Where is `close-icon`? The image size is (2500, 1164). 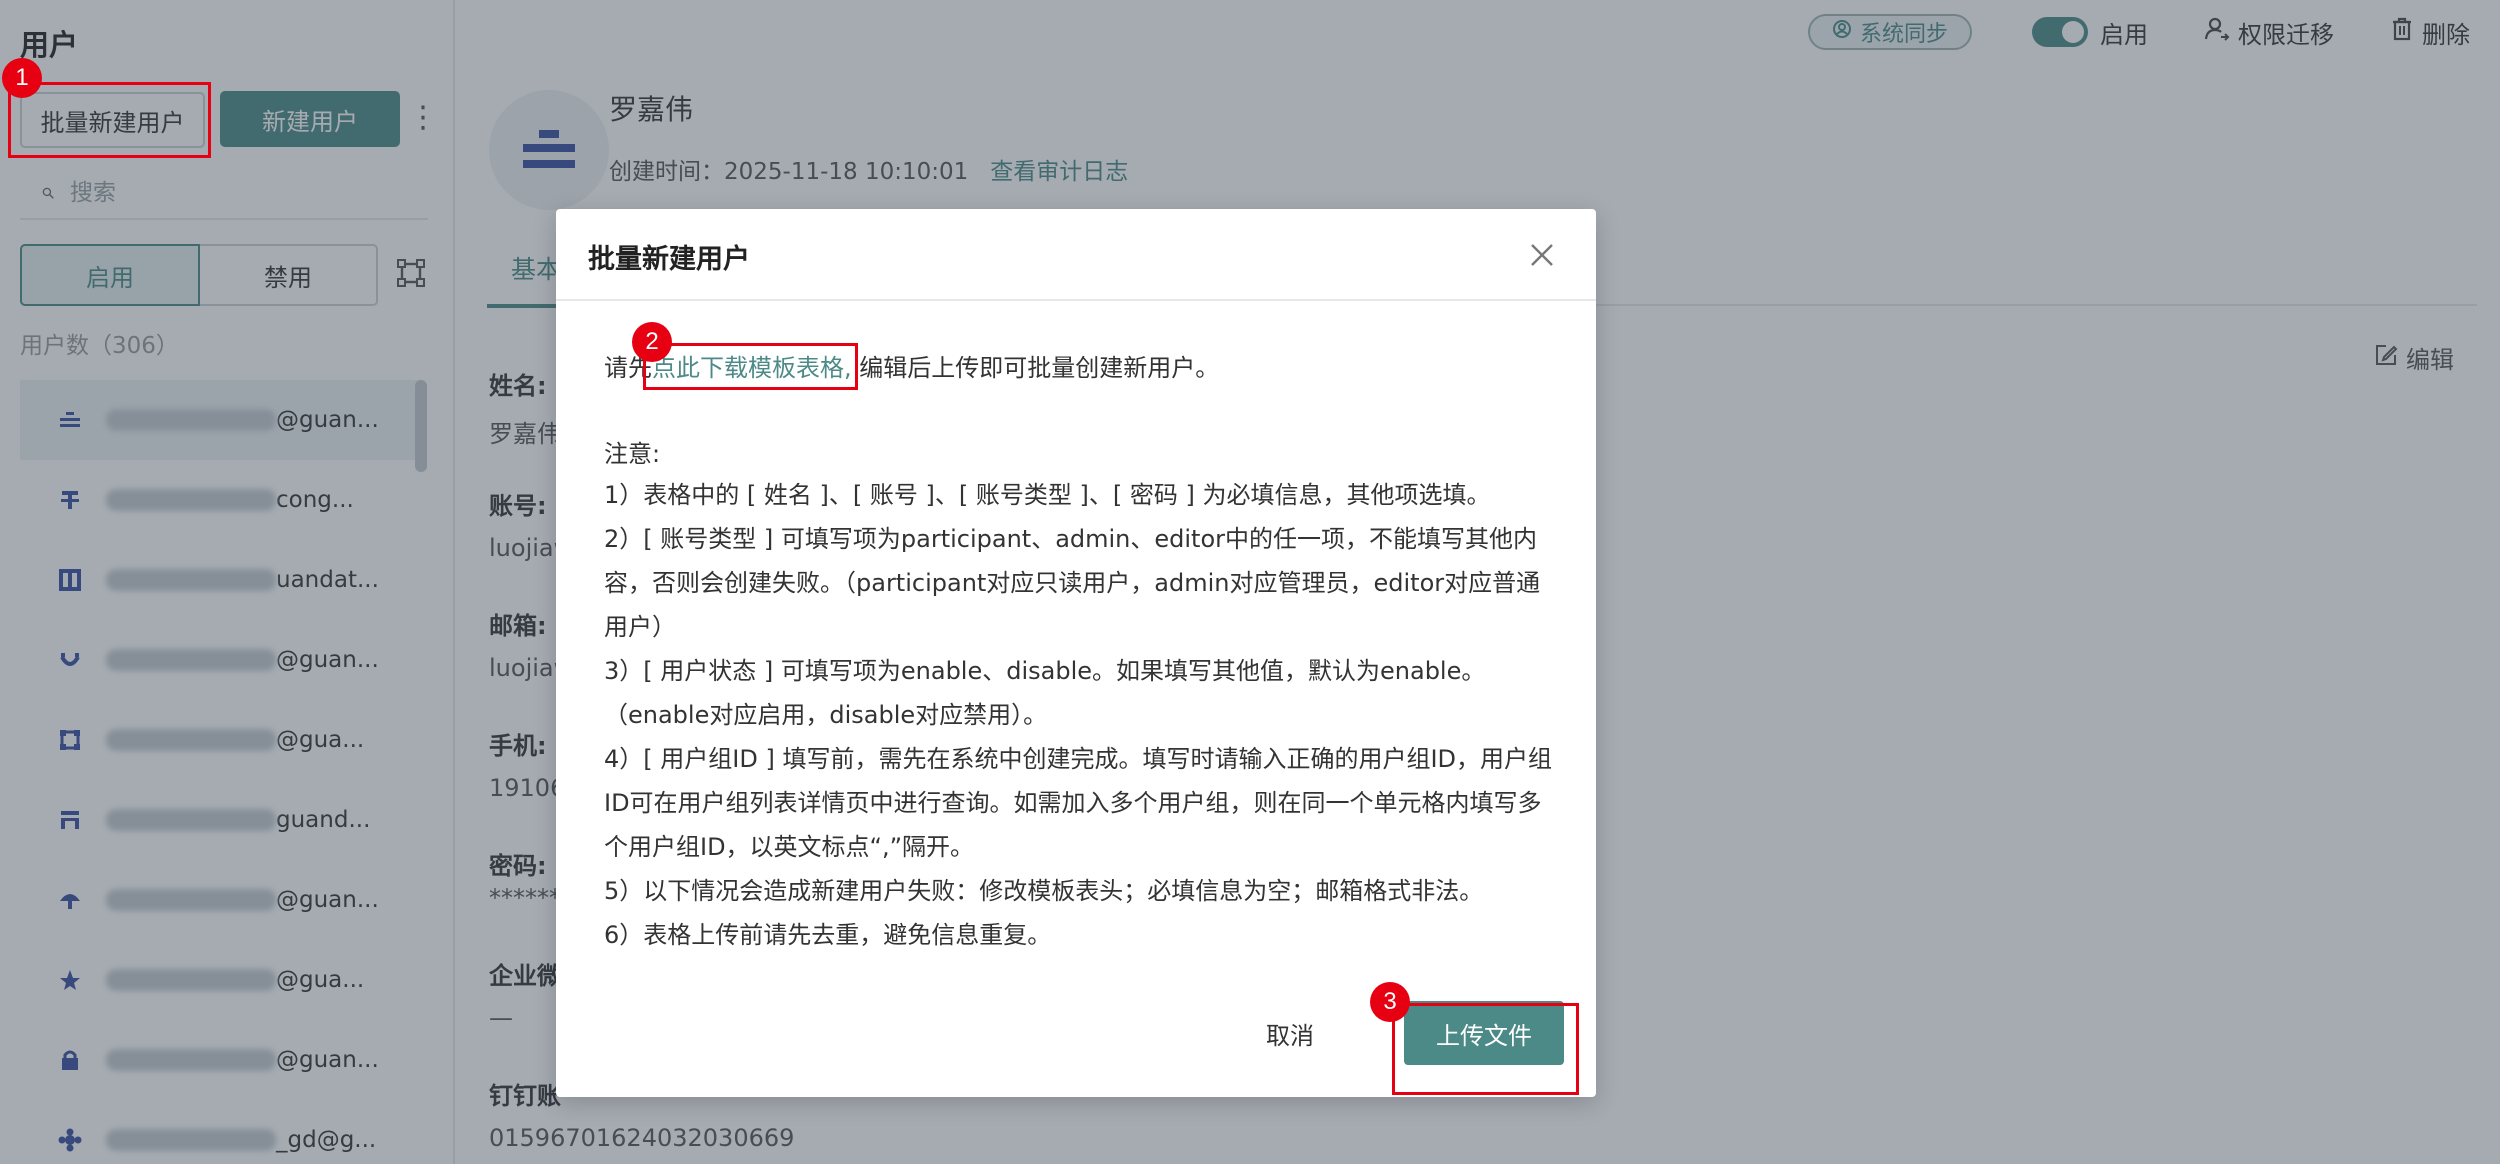 close-icon is located at coordinates (1542, 255).